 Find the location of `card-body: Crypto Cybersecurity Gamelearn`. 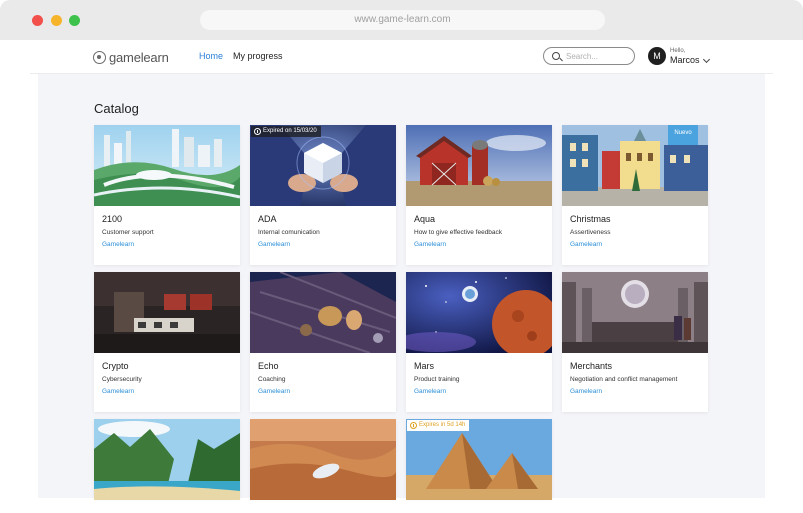

card-body: Crypto Cybersecurity Gamelearn is located at coordinates (167, 382).